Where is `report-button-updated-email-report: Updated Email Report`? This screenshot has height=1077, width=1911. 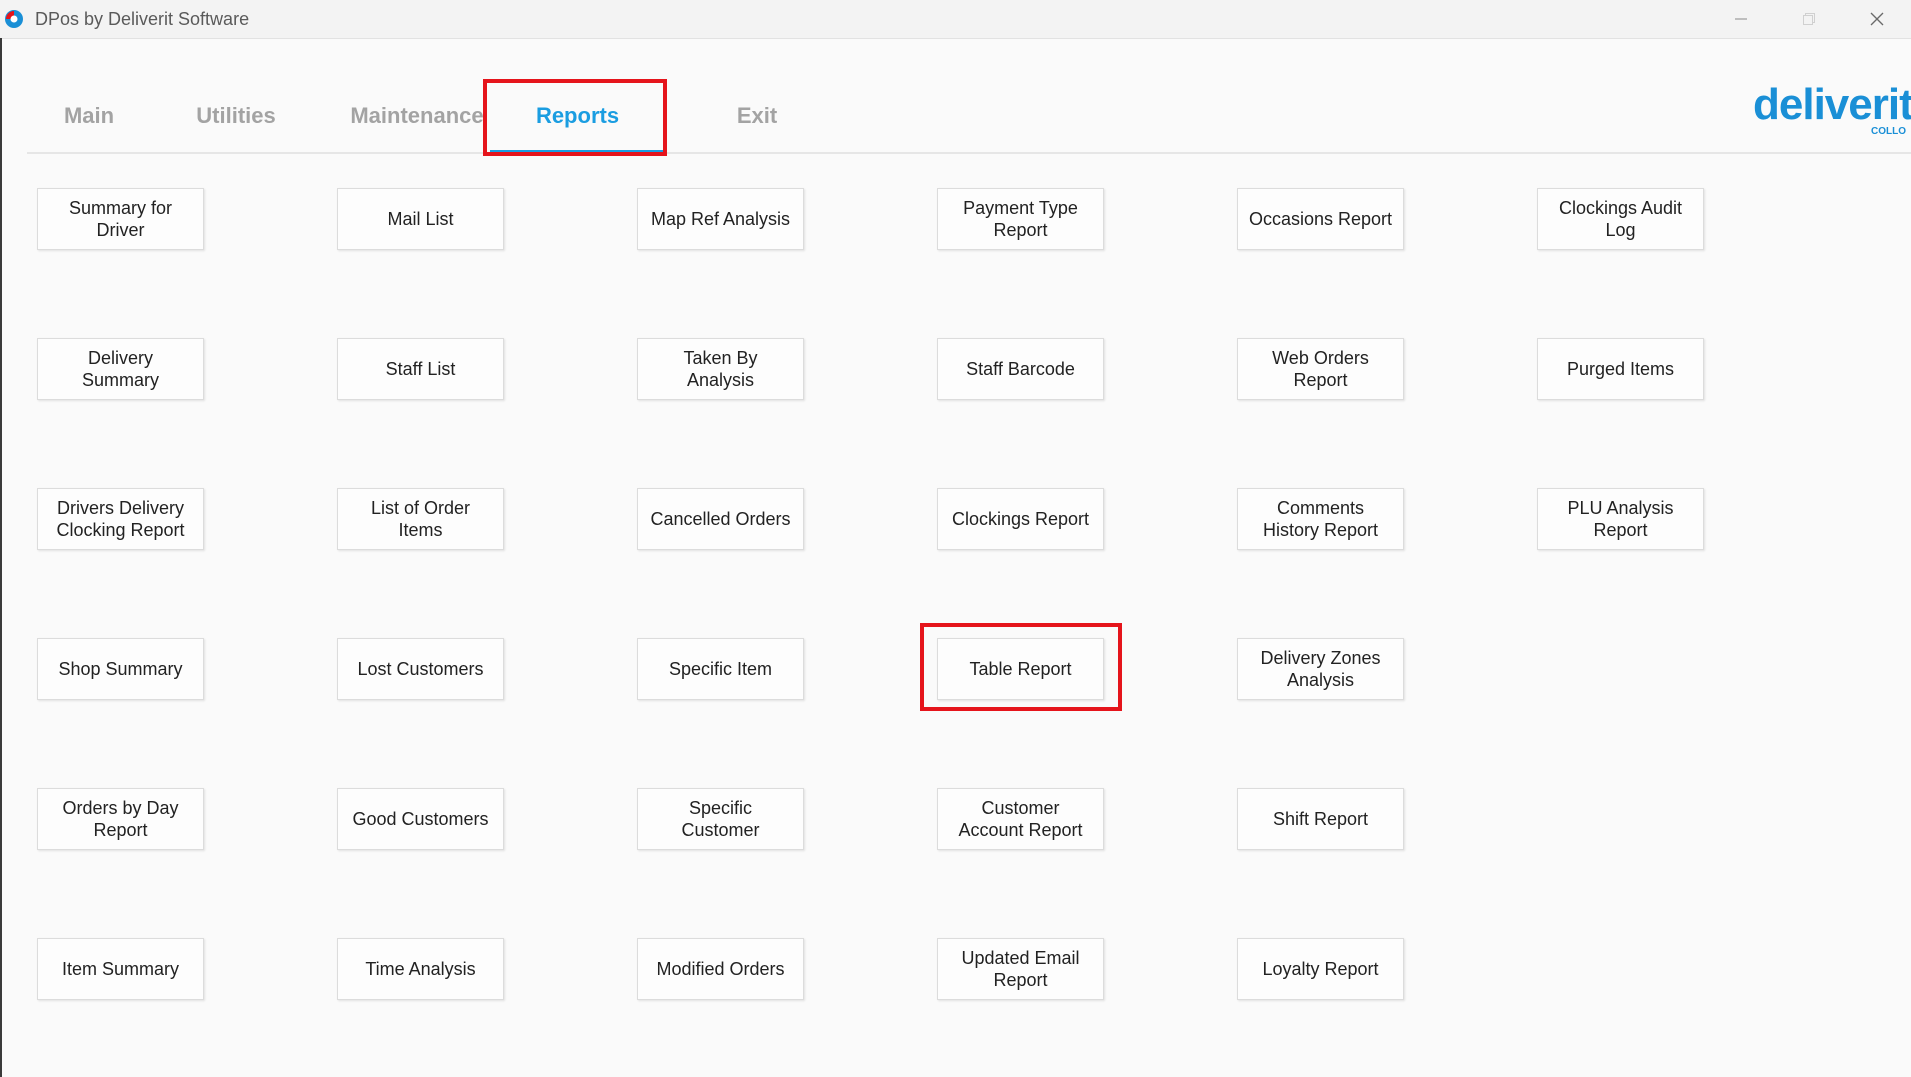
report-button-updated-email-report: Updated Email Report is located at coordinates (1020, 969).